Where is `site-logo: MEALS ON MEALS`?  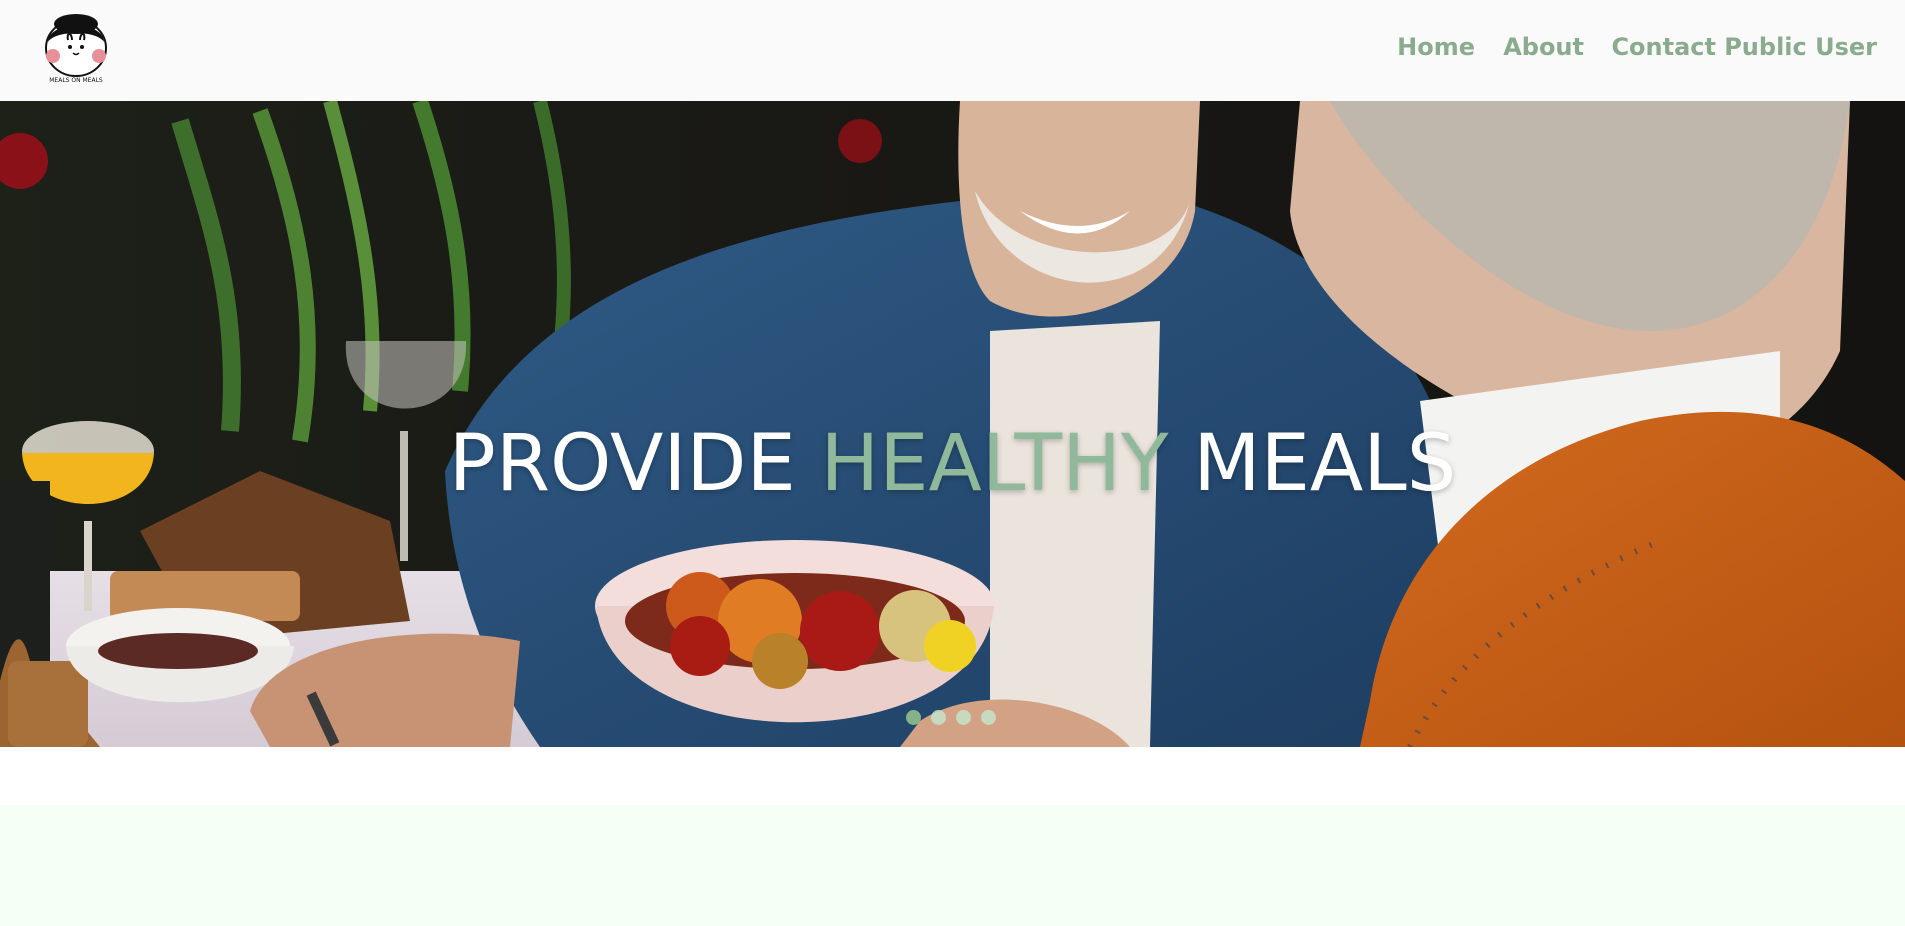 site-logo: MEALS ON MEALS is located at coordinates (76, 49).